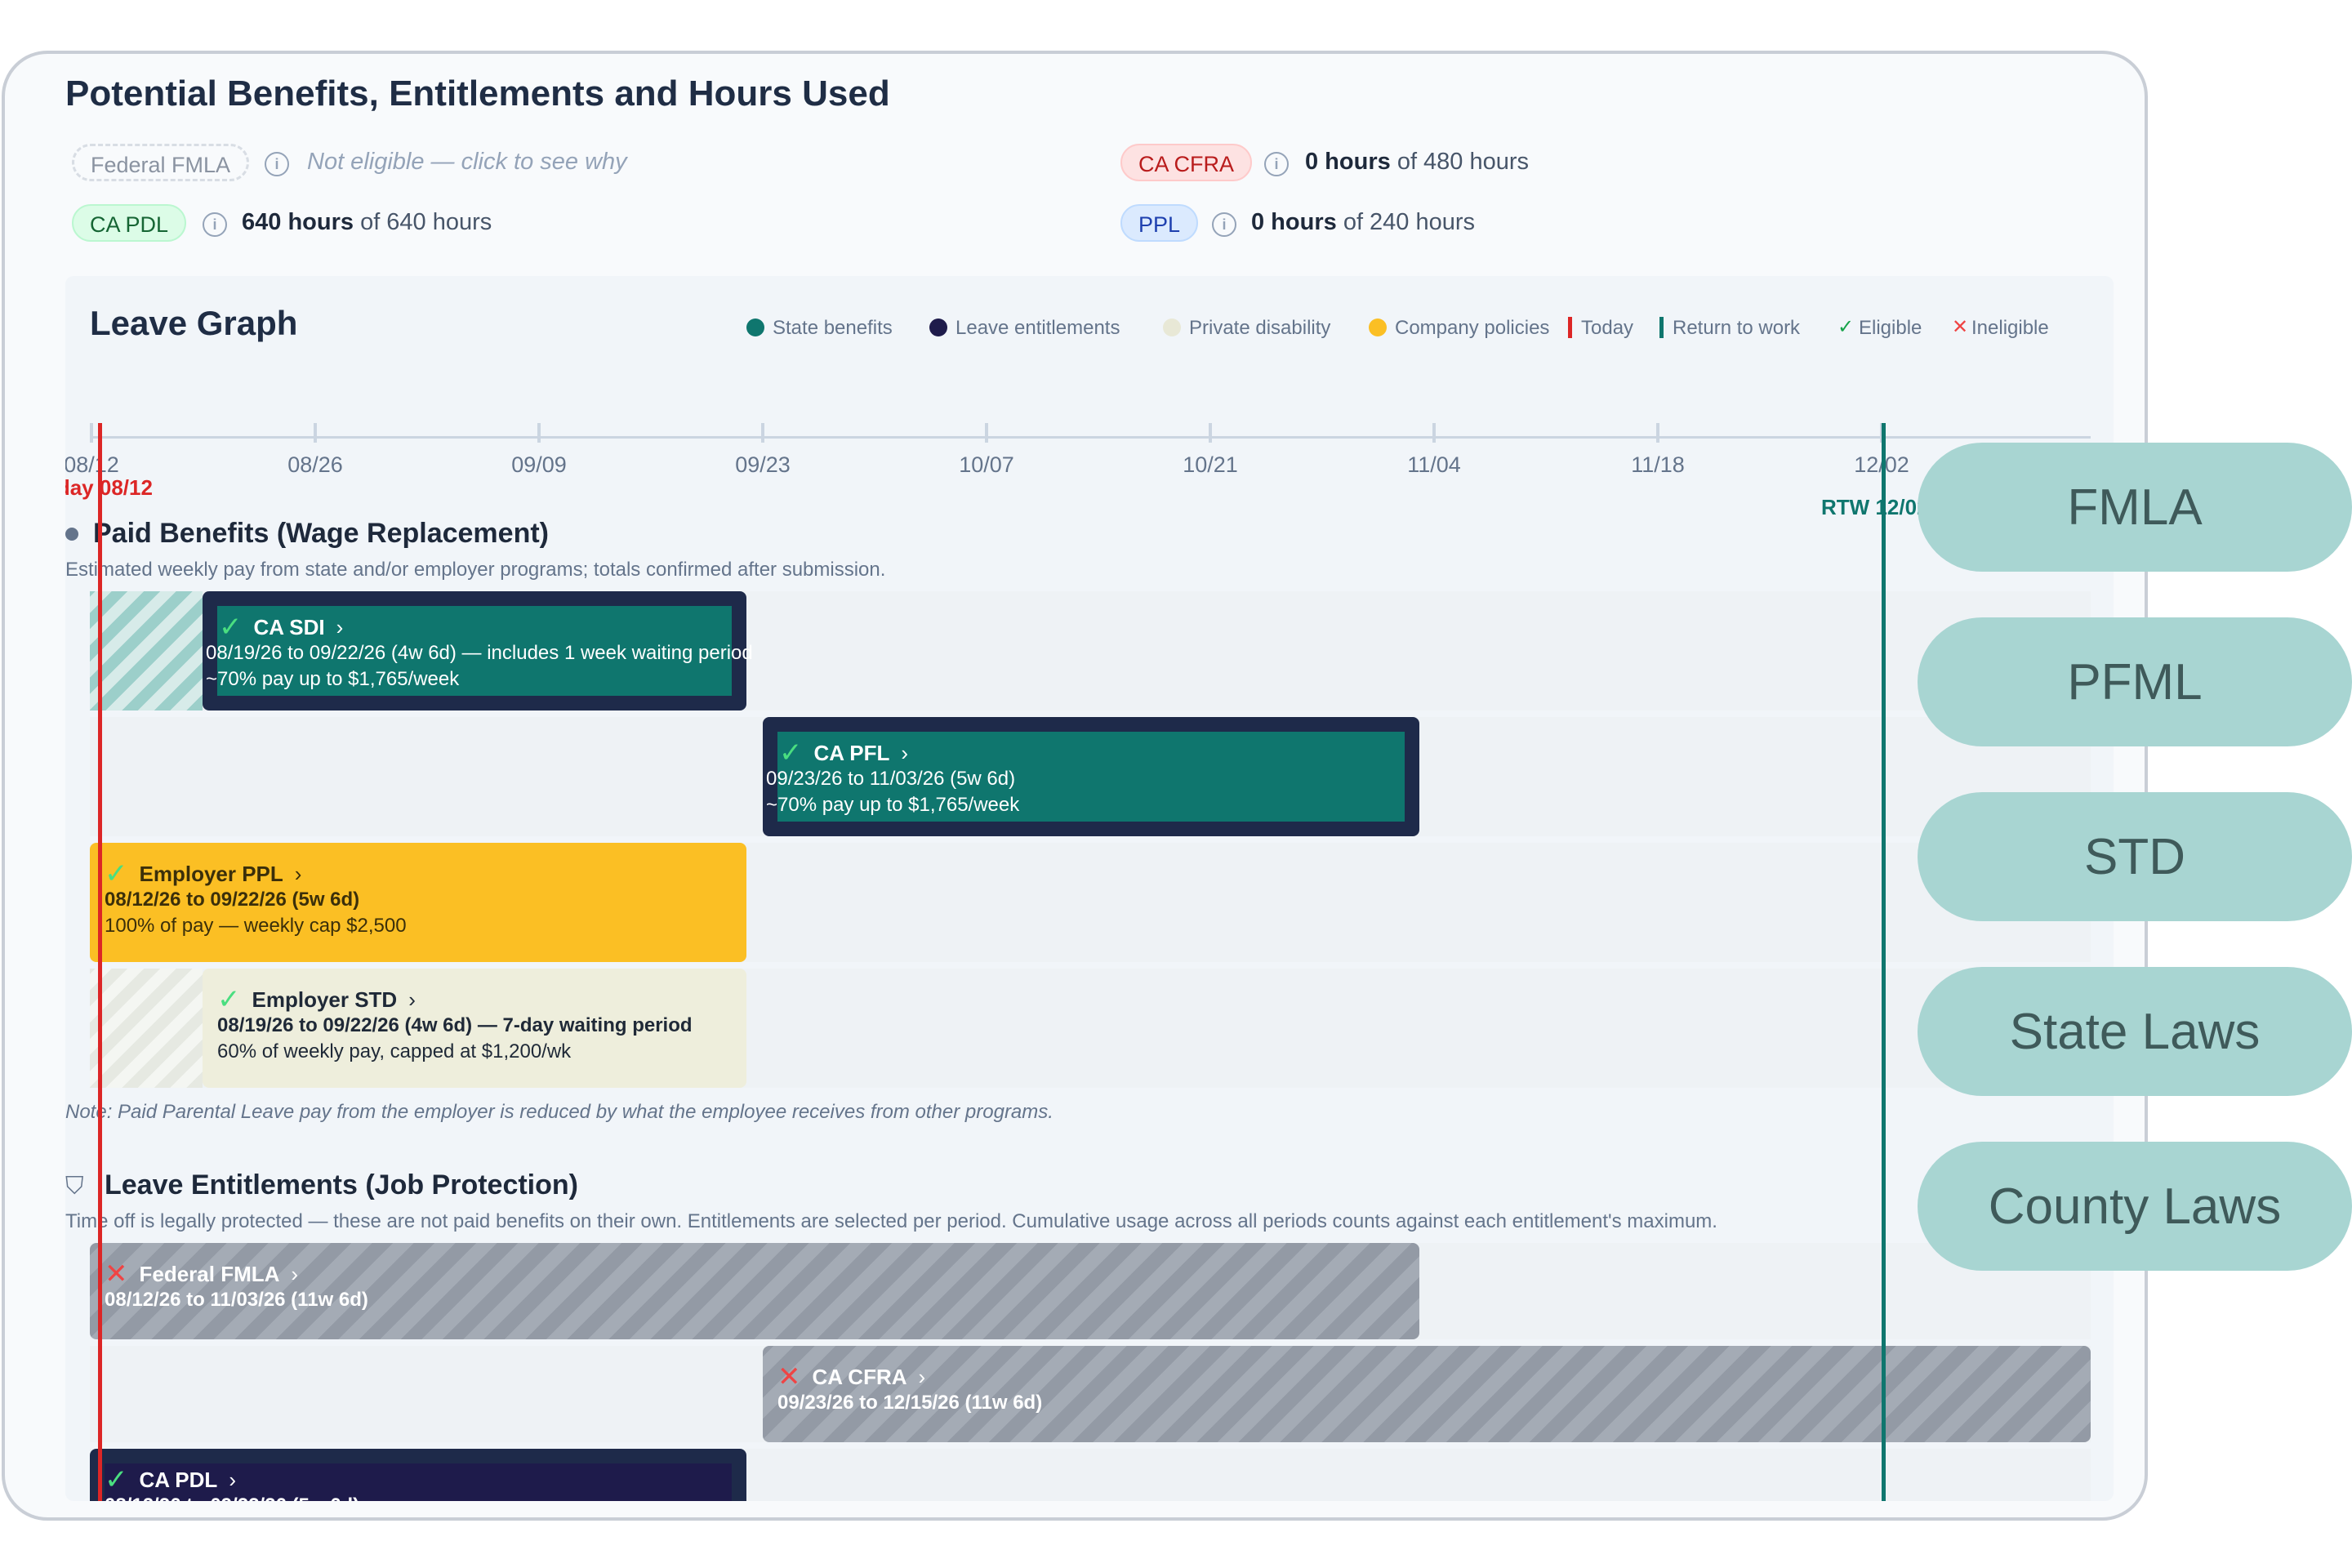  What do you see at coordinates (92, 465) in the screenshot?
I see `axis-tick-label: 08/12` at bounding box center [92, 465].